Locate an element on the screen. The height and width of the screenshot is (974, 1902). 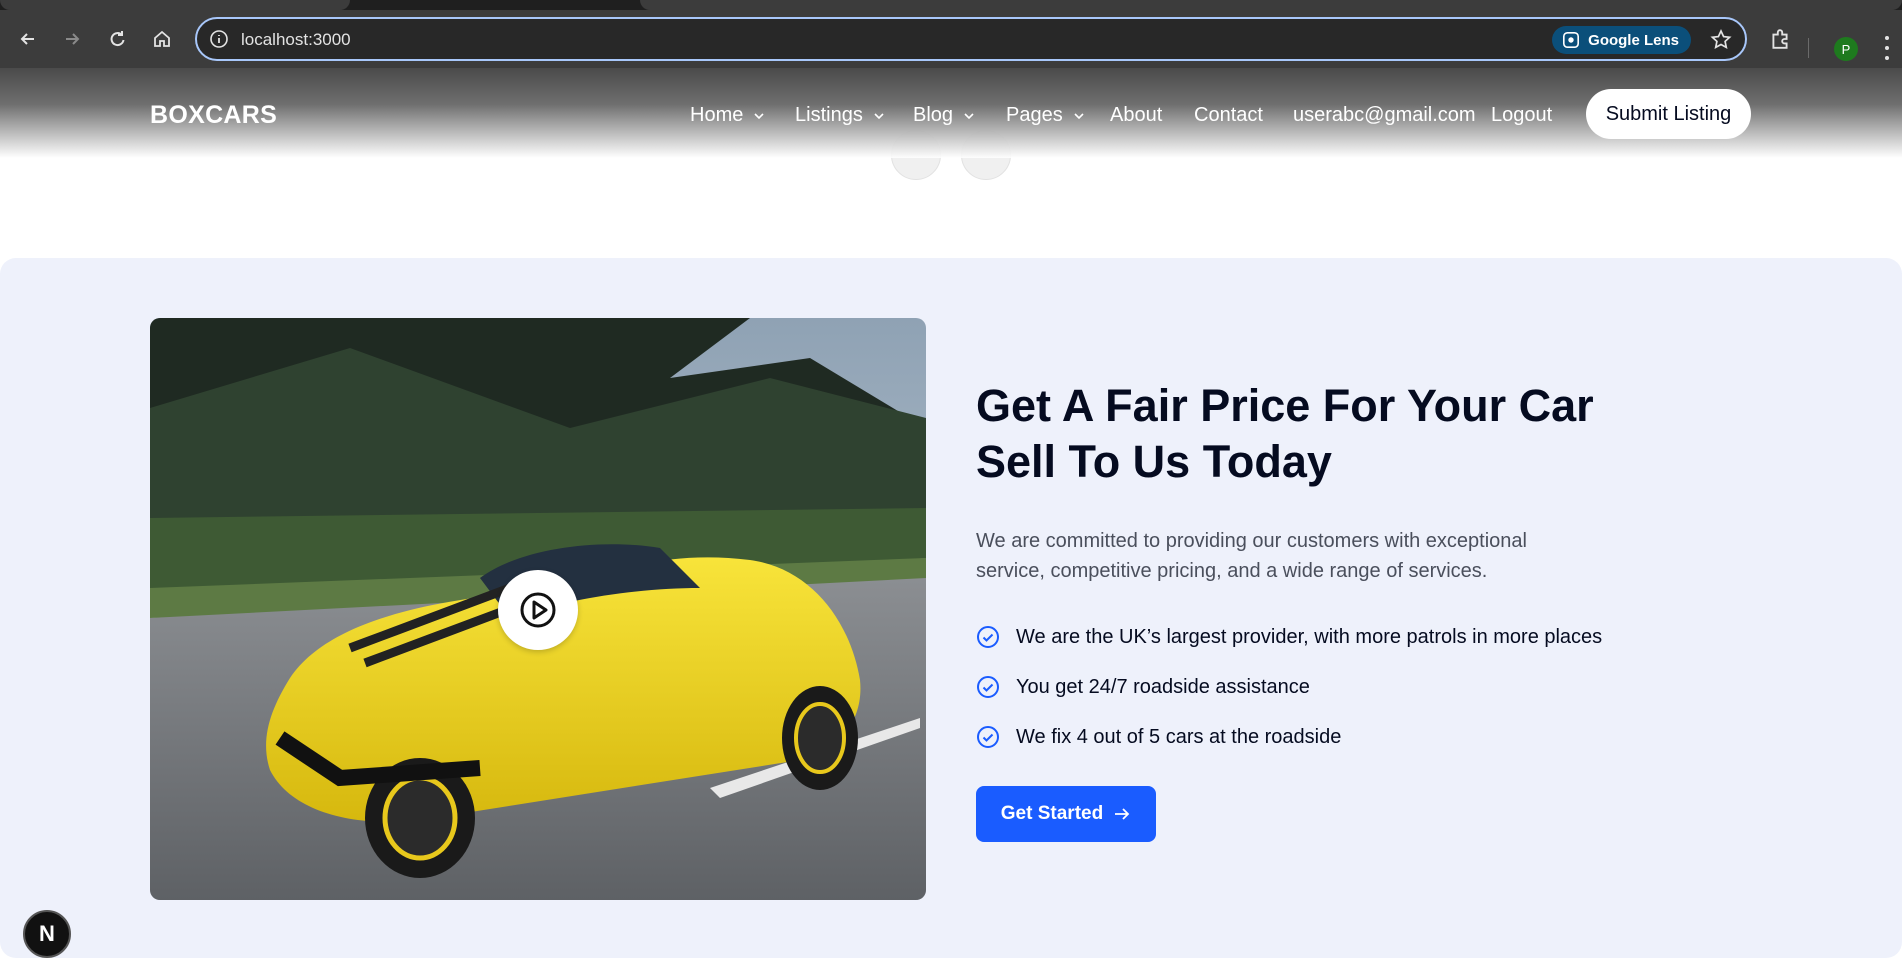
nav-contact: Contact is located at coordinates (1228, 115).